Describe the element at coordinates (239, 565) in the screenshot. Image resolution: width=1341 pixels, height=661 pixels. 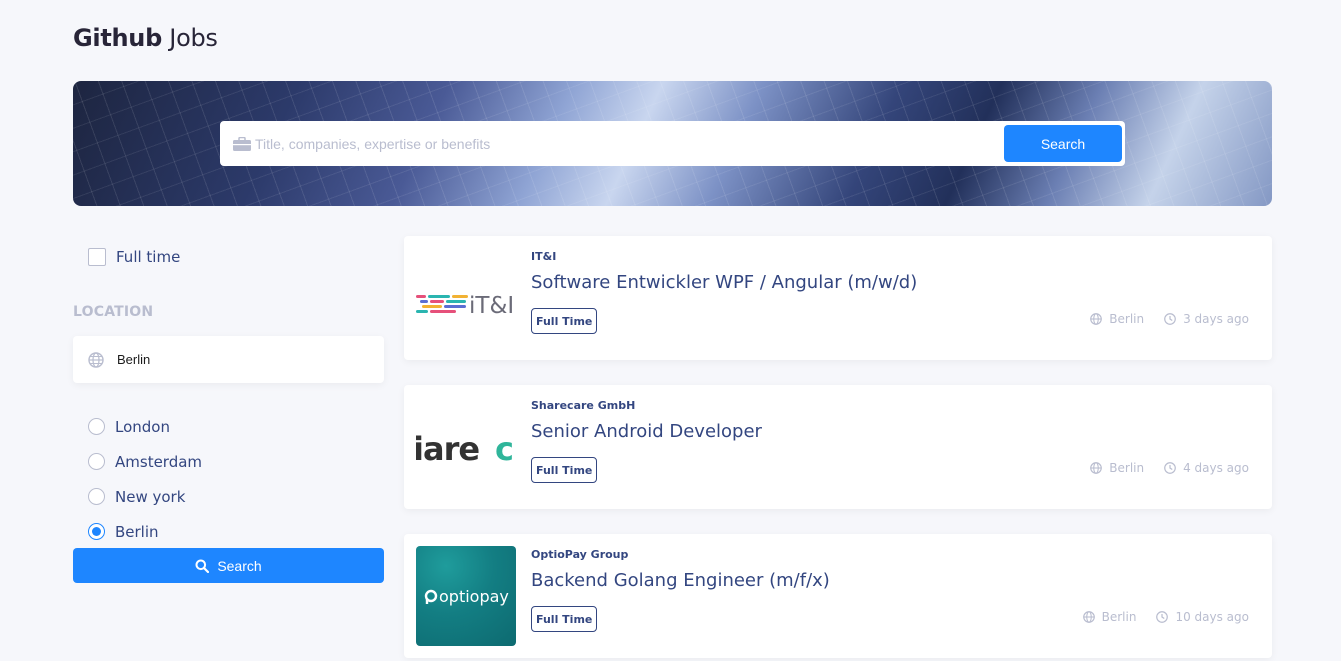
I see `filter-search-label: Search` at that location.